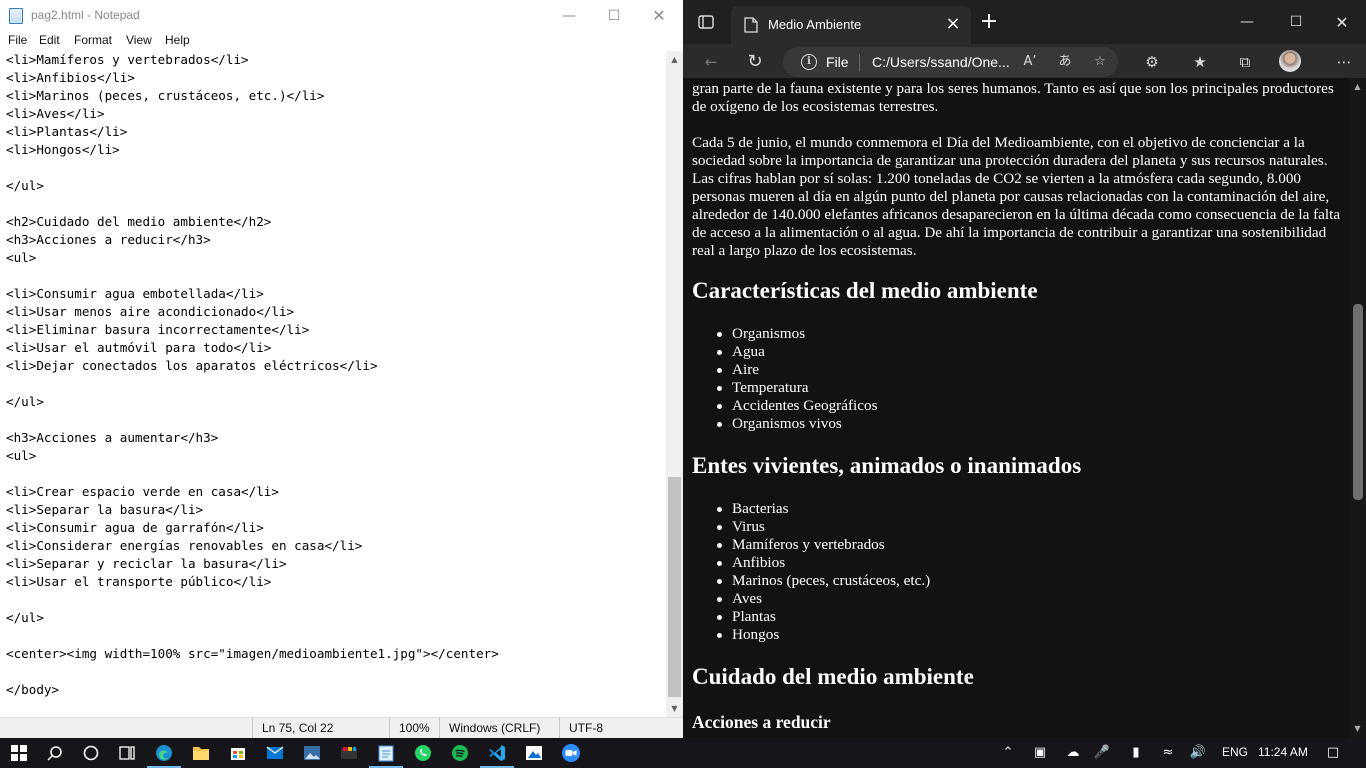 This screenshot has width=1366, height=768. I want to click on clock: 11:24 AM, so click(1283, 752).